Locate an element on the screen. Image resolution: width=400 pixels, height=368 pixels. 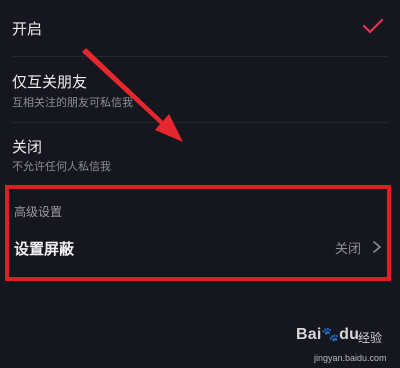
option-closed-title: 关闭 is located at coordinates (27, 147).